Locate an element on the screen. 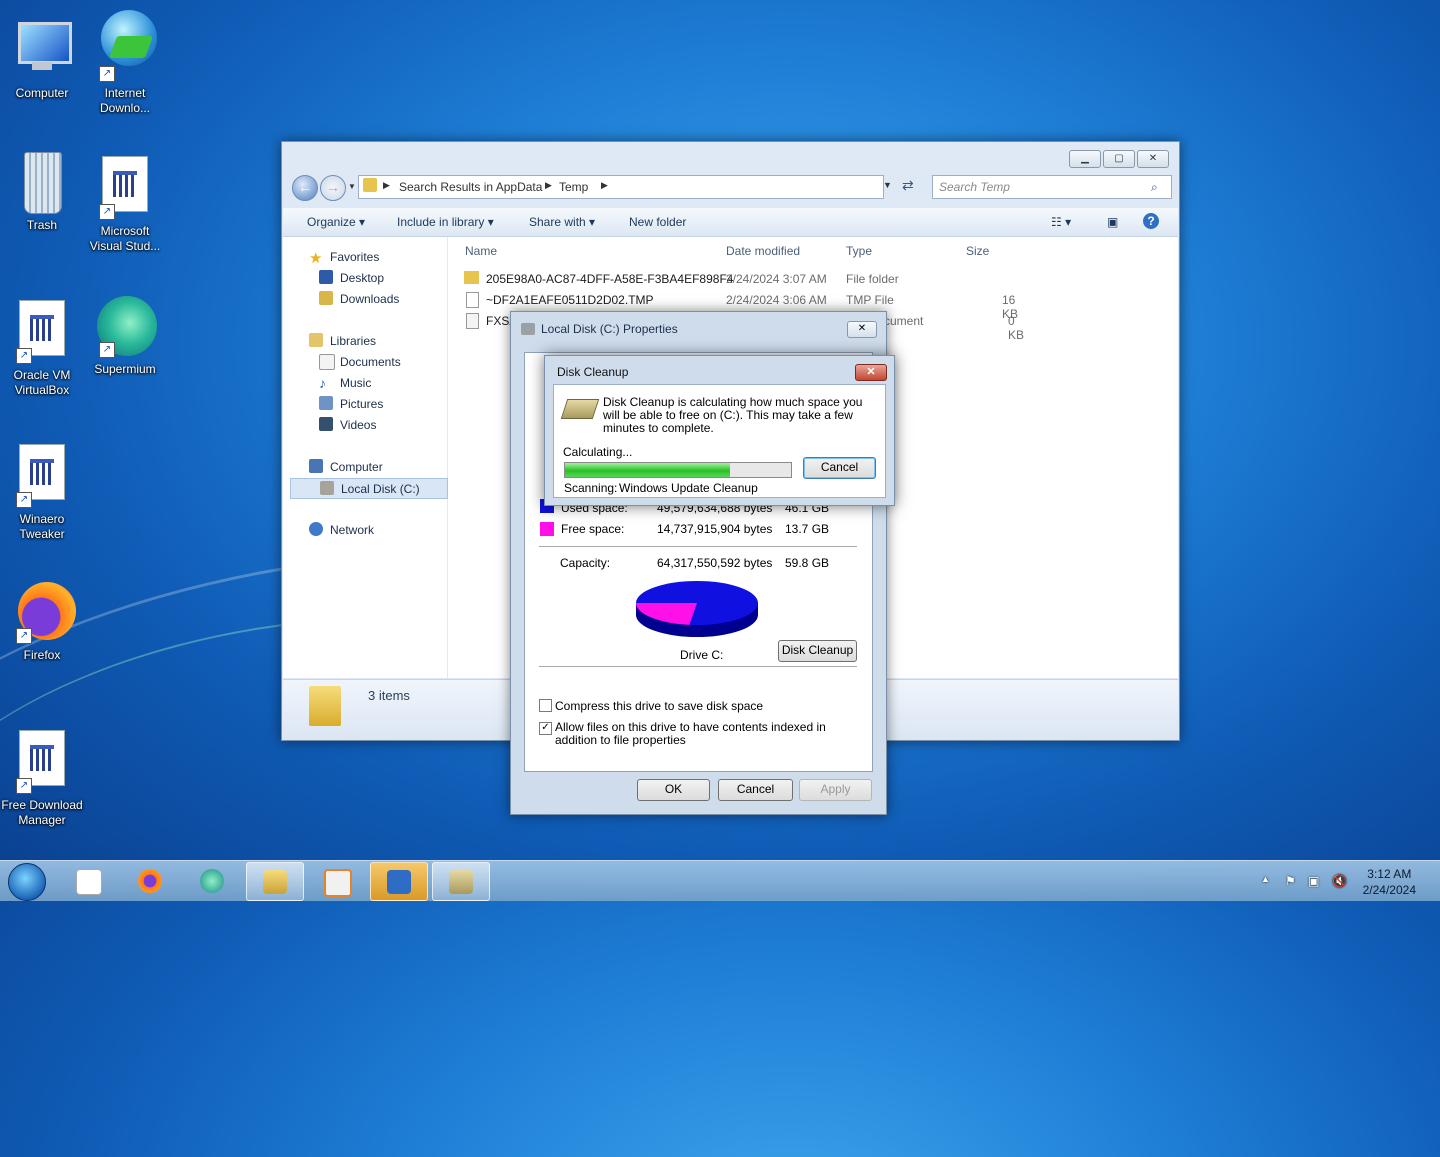 This screenshot has width=1440, height=1157. taskbar-supermium is located at coordinates (212, 880).